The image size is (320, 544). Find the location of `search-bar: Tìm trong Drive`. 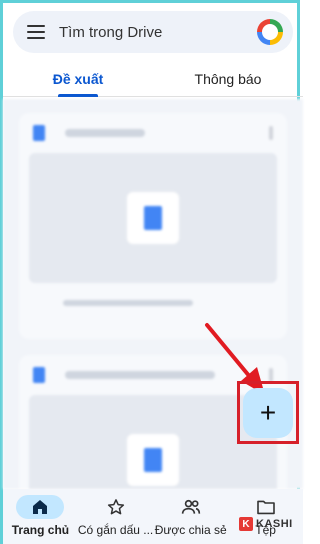

search-bar: Tìm trong Drive is located at coordinates (153, 32).